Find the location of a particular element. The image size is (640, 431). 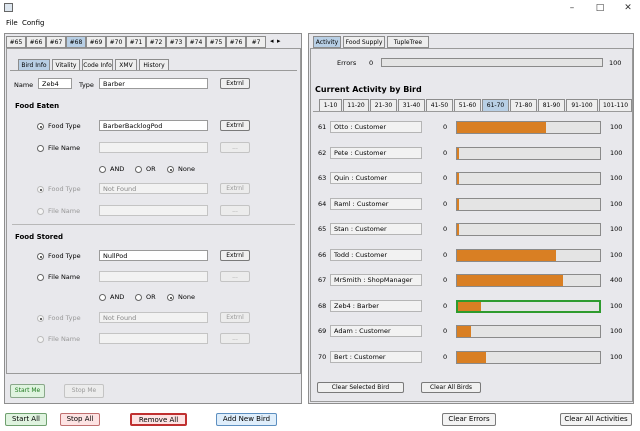

bird-tab-70: #70 is located at coordinates (116, 42).